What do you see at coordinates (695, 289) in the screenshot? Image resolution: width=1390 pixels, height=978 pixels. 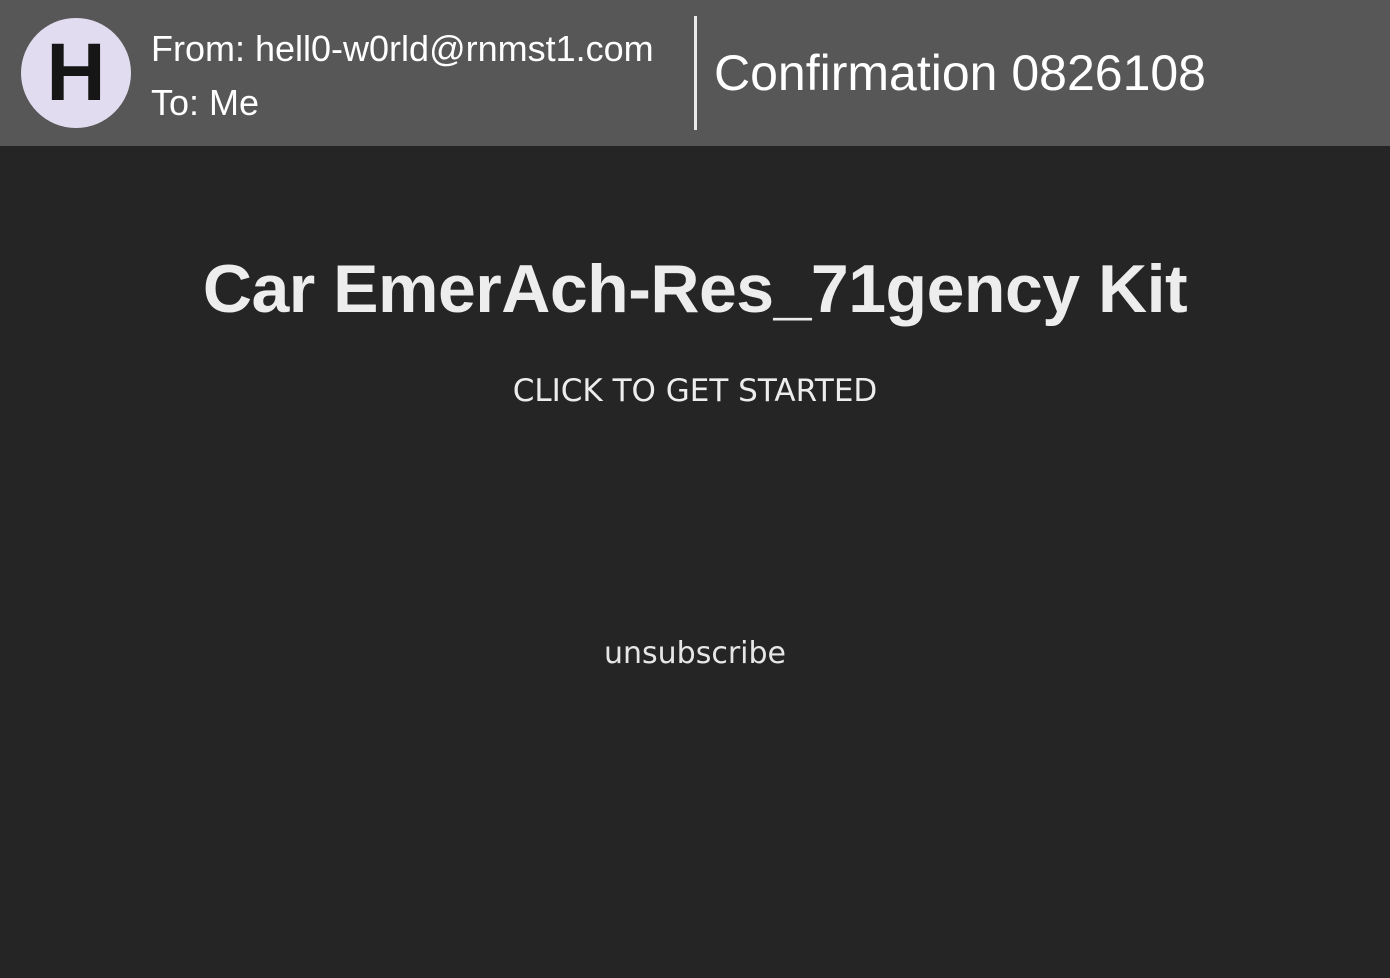 I see `email-title: Car EmerAch-Res_71gency Kit` at bounding box center [695, 289].